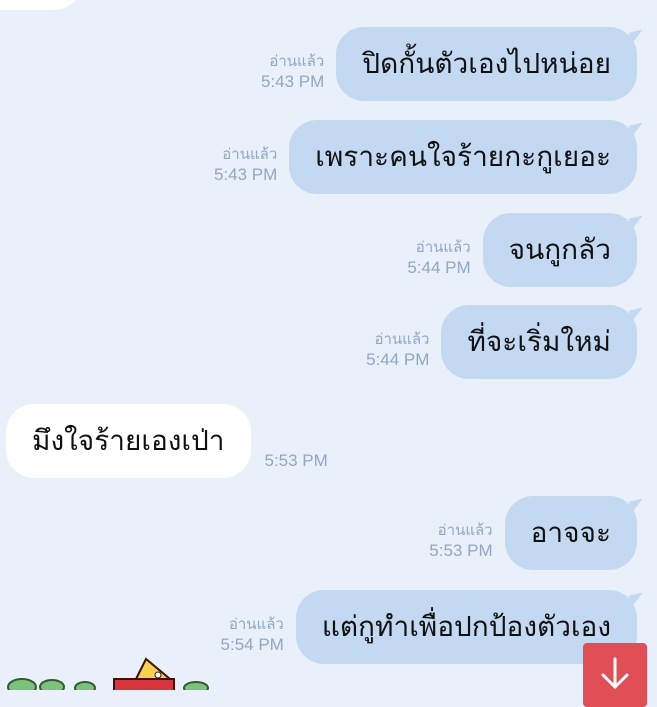 Image resolution: width=657 pixels, height=707 pixels. What do you see at coordinates (486, 64) in the screenshot?
I see `outgoing-message-bubble: ปิดกั้นตัวเองไปหน่อย` at bounding box center [486, 64].